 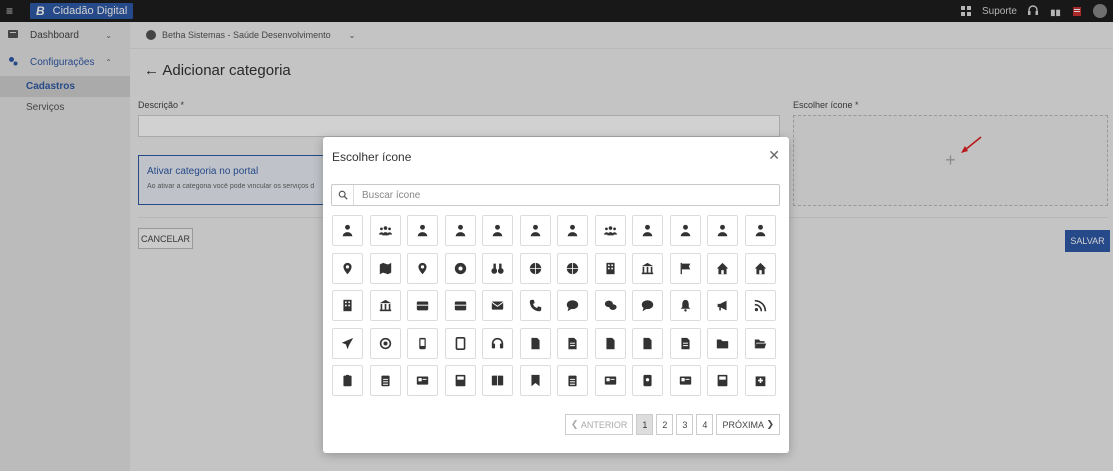 I want to click on building-icon, so click(x=347, y=305).